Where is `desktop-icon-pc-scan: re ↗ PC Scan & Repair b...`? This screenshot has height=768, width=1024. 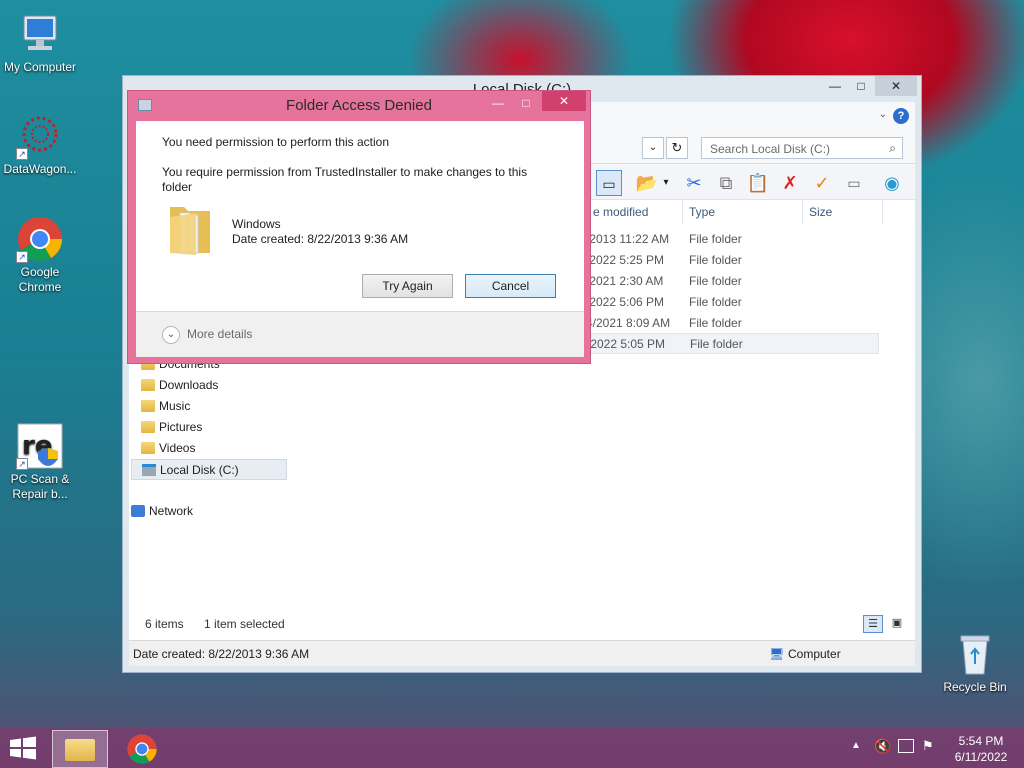 desktop-icon-pc-scan: re ↗ PC Scan & Repair b... is located at coordinates (40, 462).